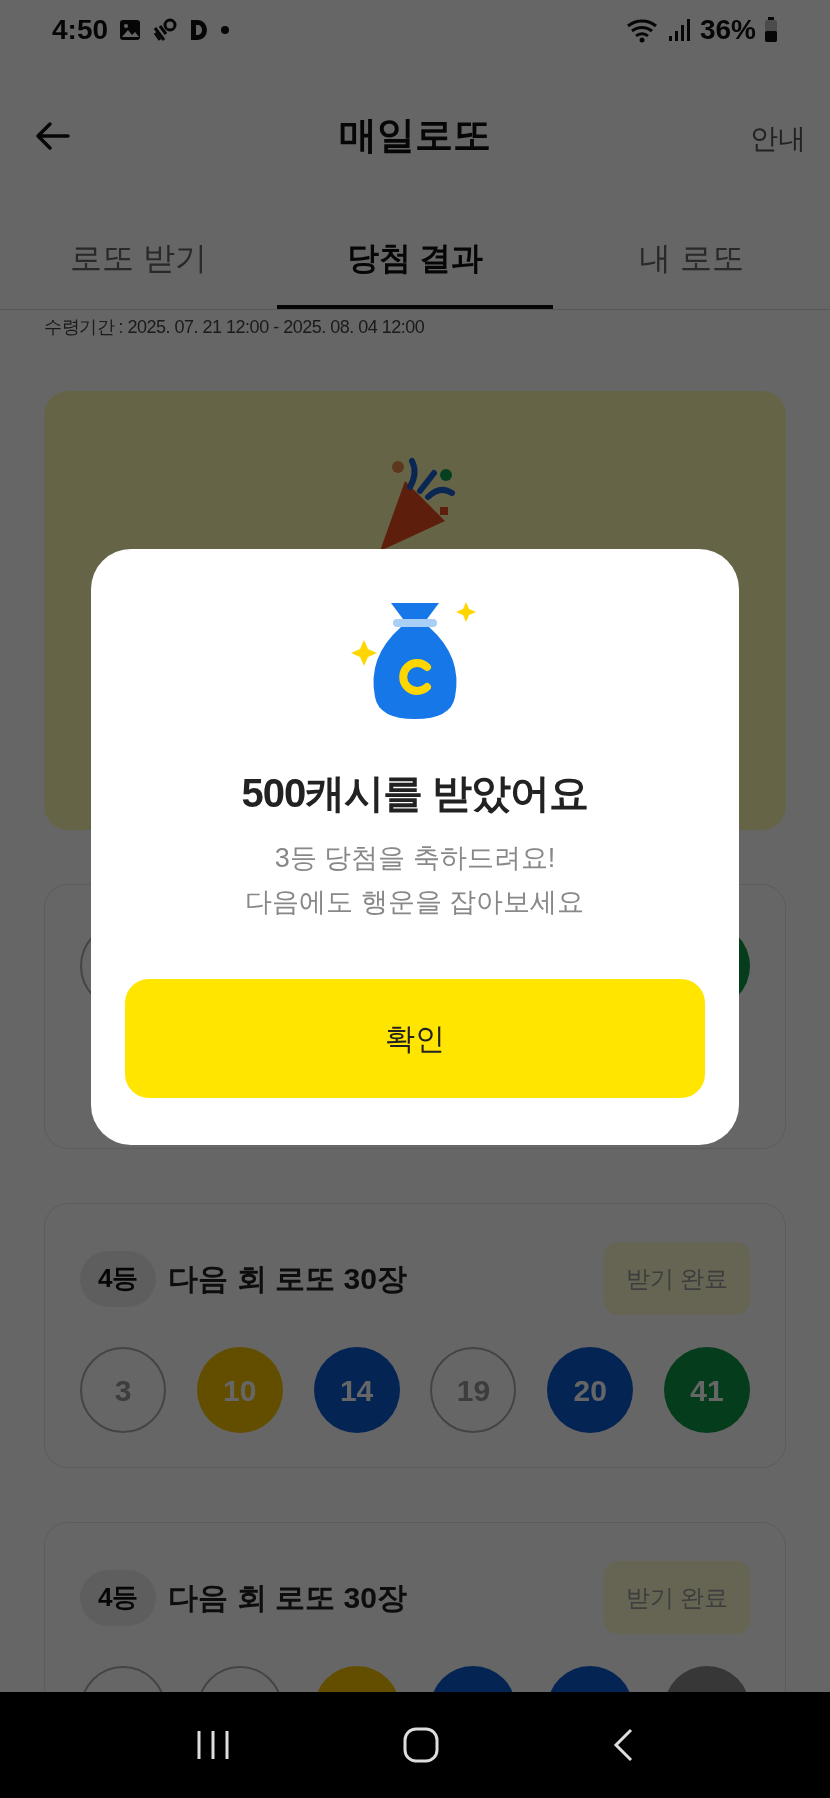  What do you see at coordinates (679, 30) in the screenshot?
I see `signal-icon` at bounding box center [679, 30].